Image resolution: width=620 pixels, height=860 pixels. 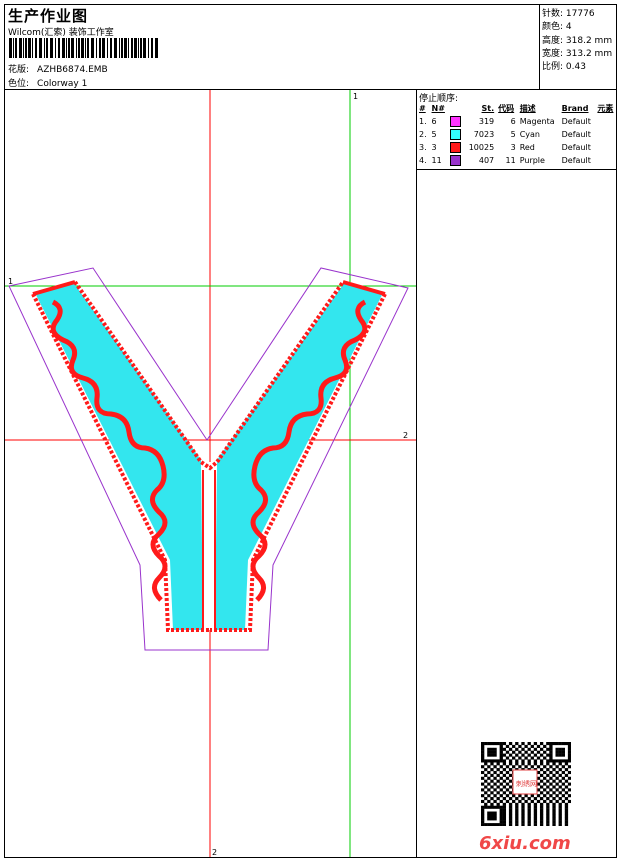 I want to click on colorway-row: 色位: Colorway 1, so click(x=47, y=82).